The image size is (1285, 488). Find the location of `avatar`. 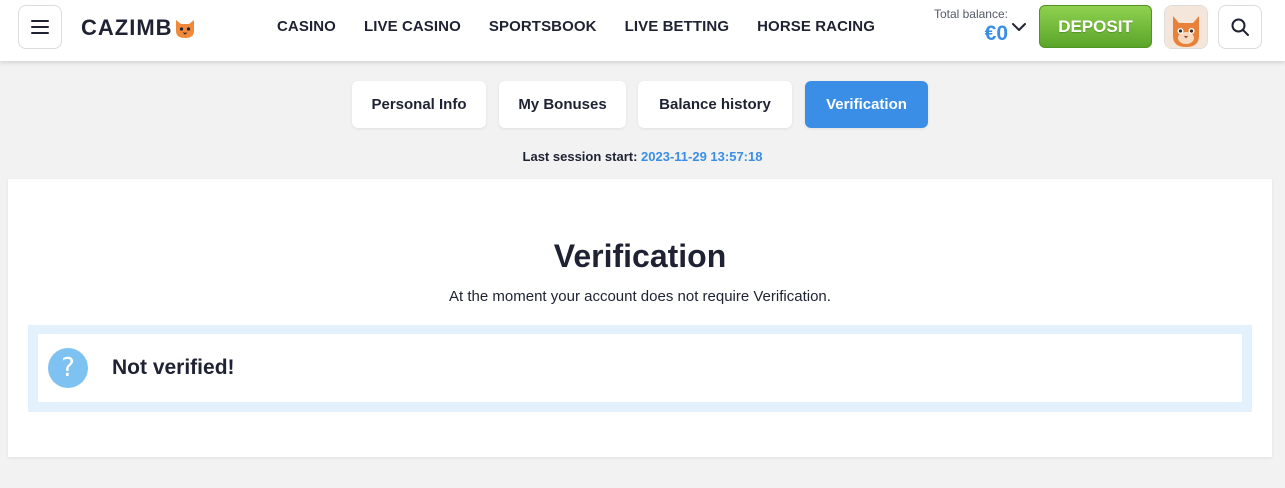

avatar is located at coordinates (1186, 27).